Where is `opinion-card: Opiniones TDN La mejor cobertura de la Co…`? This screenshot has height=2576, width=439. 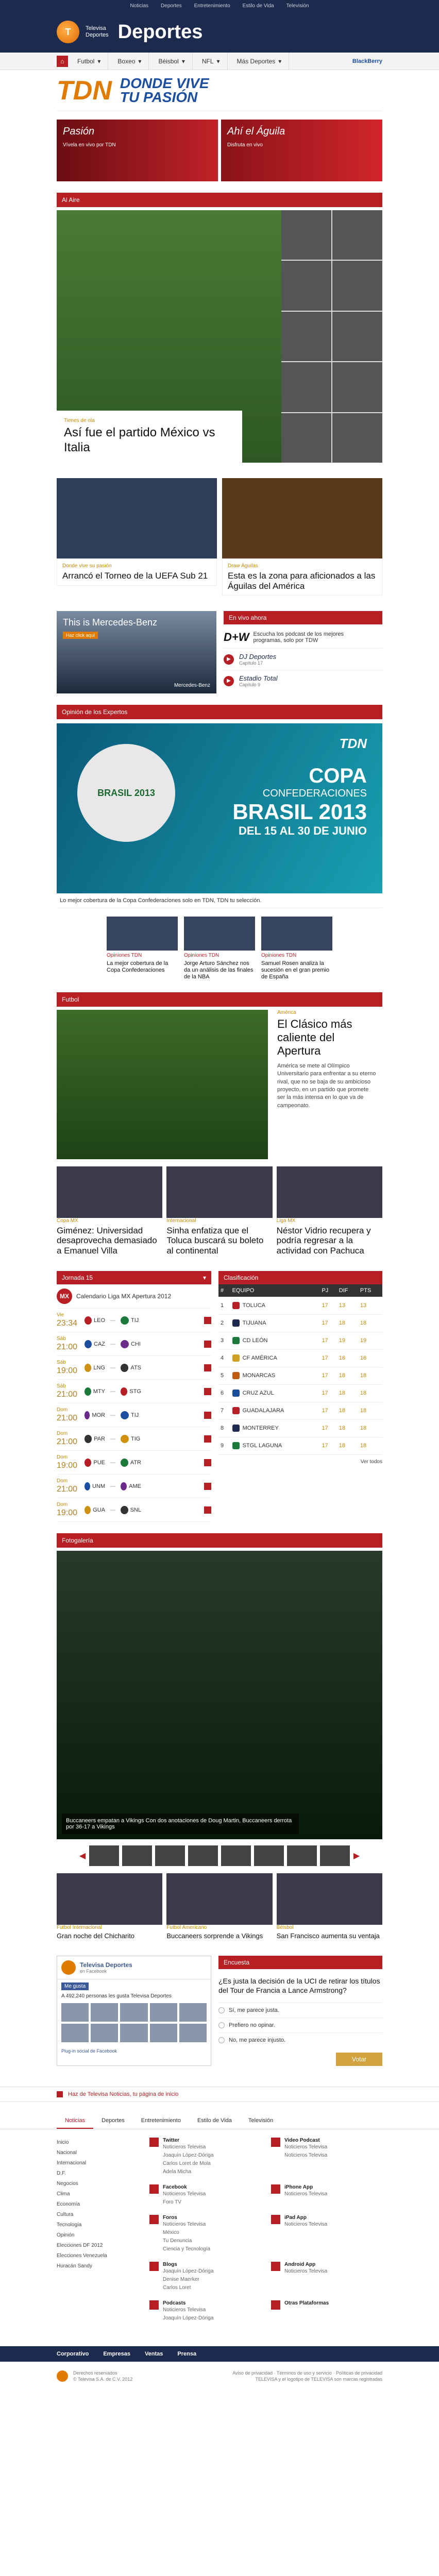 opinion-card: Opiniones TDN La mejor cobertura de la Co… is located at coordinates (143, 949).